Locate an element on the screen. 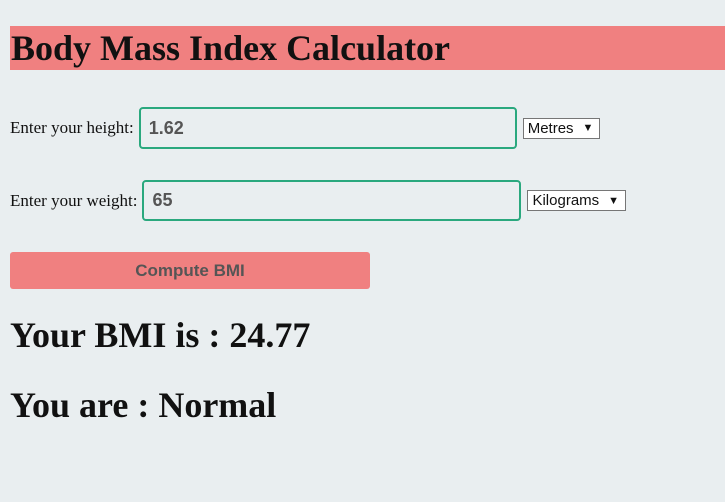 Image resolution: width=725 pixels, height=502 pixels. weight-input is located at coordinates (332, 200).